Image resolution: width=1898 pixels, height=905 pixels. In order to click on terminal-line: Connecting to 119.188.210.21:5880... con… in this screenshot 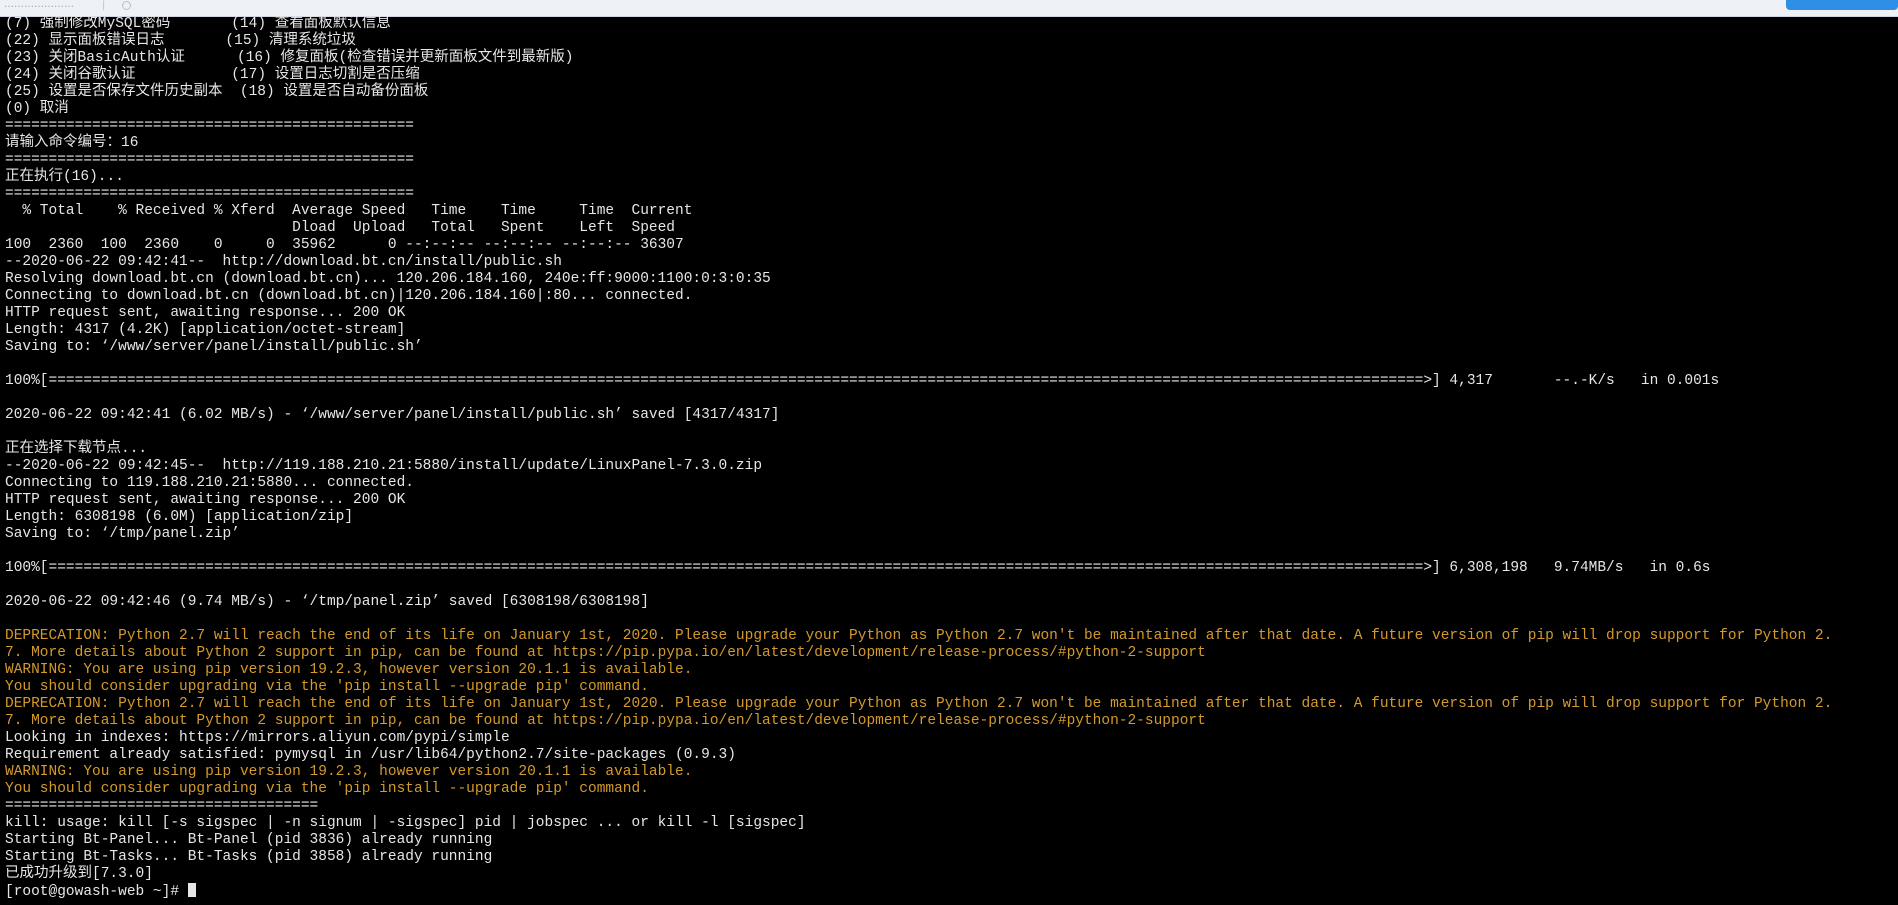, I will do `click(209, 483)`.